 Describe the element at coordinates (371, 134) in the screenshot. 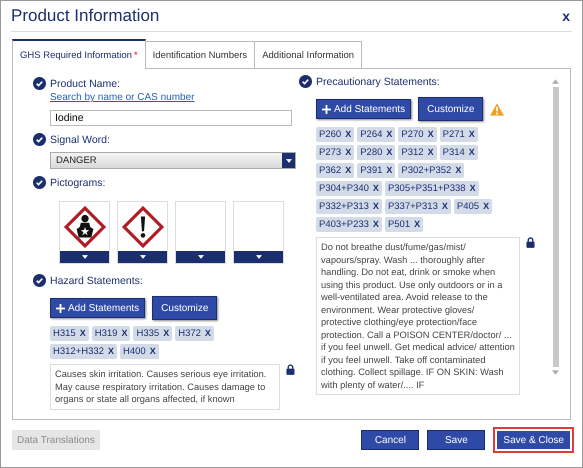

I see `statement-code: P264` at that location.